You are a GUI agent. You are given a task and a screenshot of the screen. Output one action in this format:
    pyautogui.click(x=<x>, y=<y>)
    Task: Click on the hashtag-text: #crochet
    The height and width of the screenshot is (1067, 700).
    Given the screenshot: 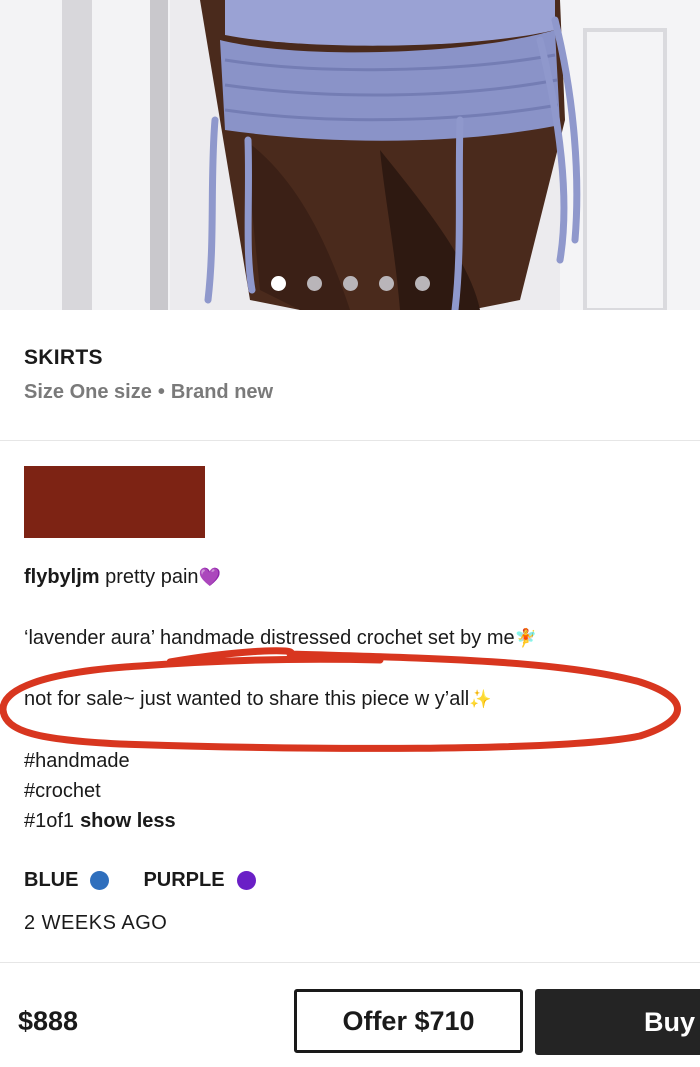 What is the action you would take?
    pyautogui.click(x=62, y=791)
    